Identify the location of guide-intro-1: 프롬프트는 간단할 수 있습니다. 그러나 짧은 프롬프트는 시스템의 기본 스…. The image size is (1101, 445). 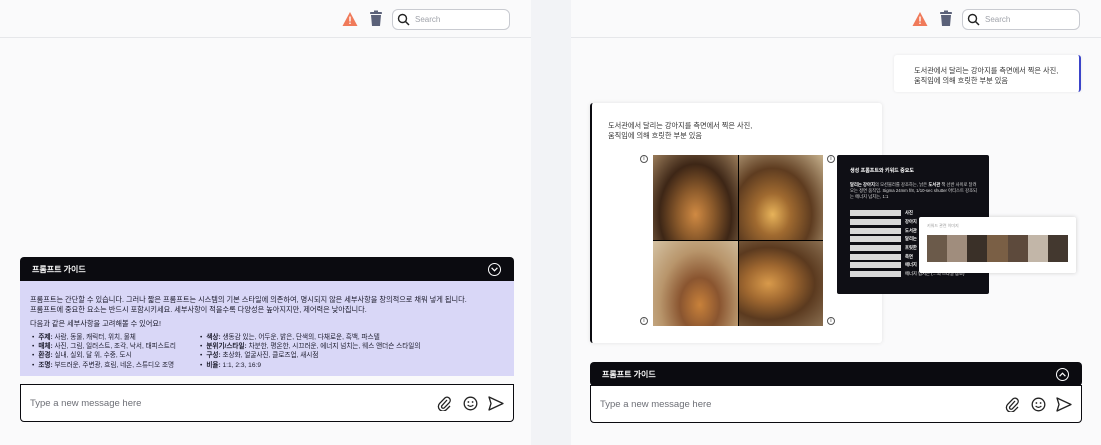
(248, 299).